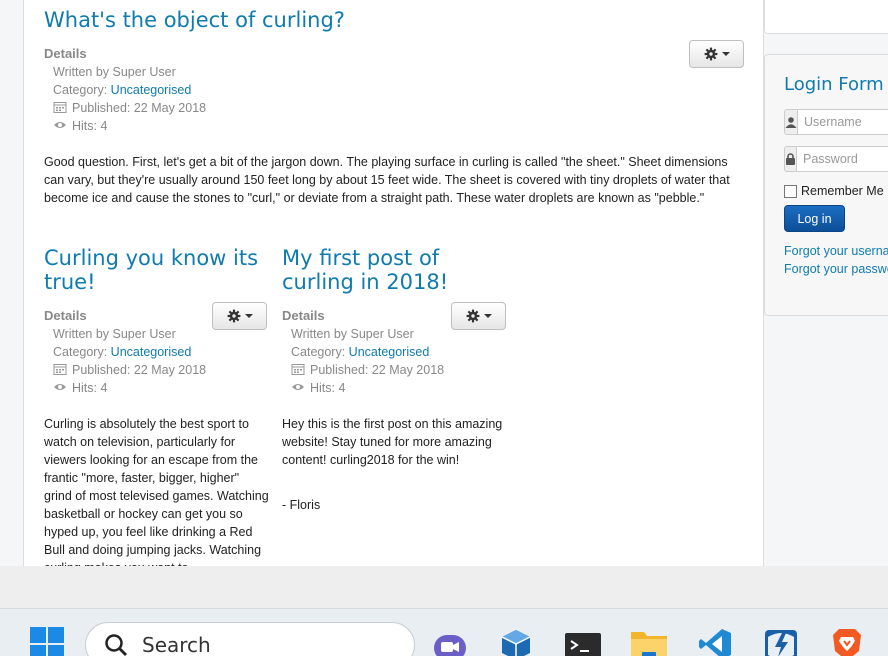 This screenshot has width=888, height=656. Describe the element at coordinates (116, 645) in the screenshot. I see `search-icon` at that location.